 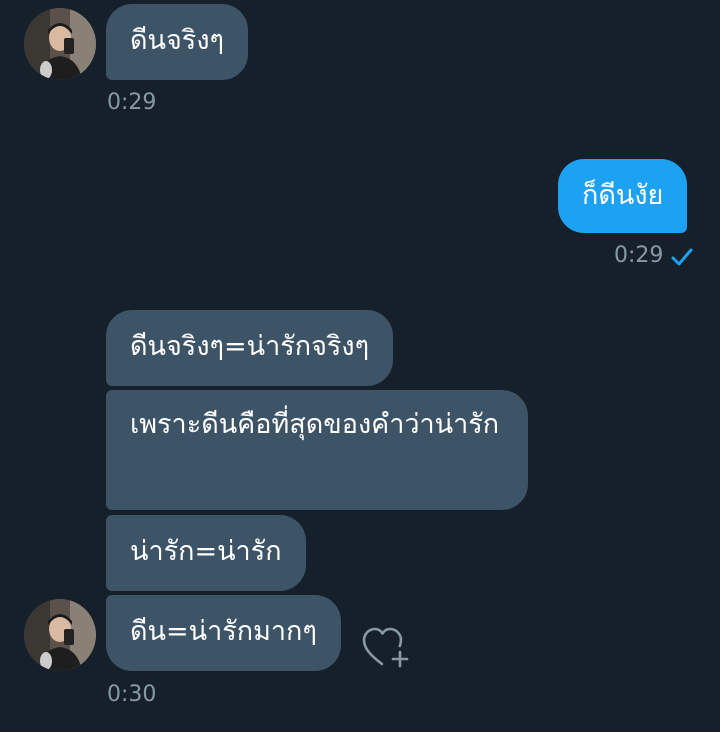 I want to click on message-text: เพราะดีนคือที่สุดของคำว่าน่ารัก, so click(x=315, y=424).